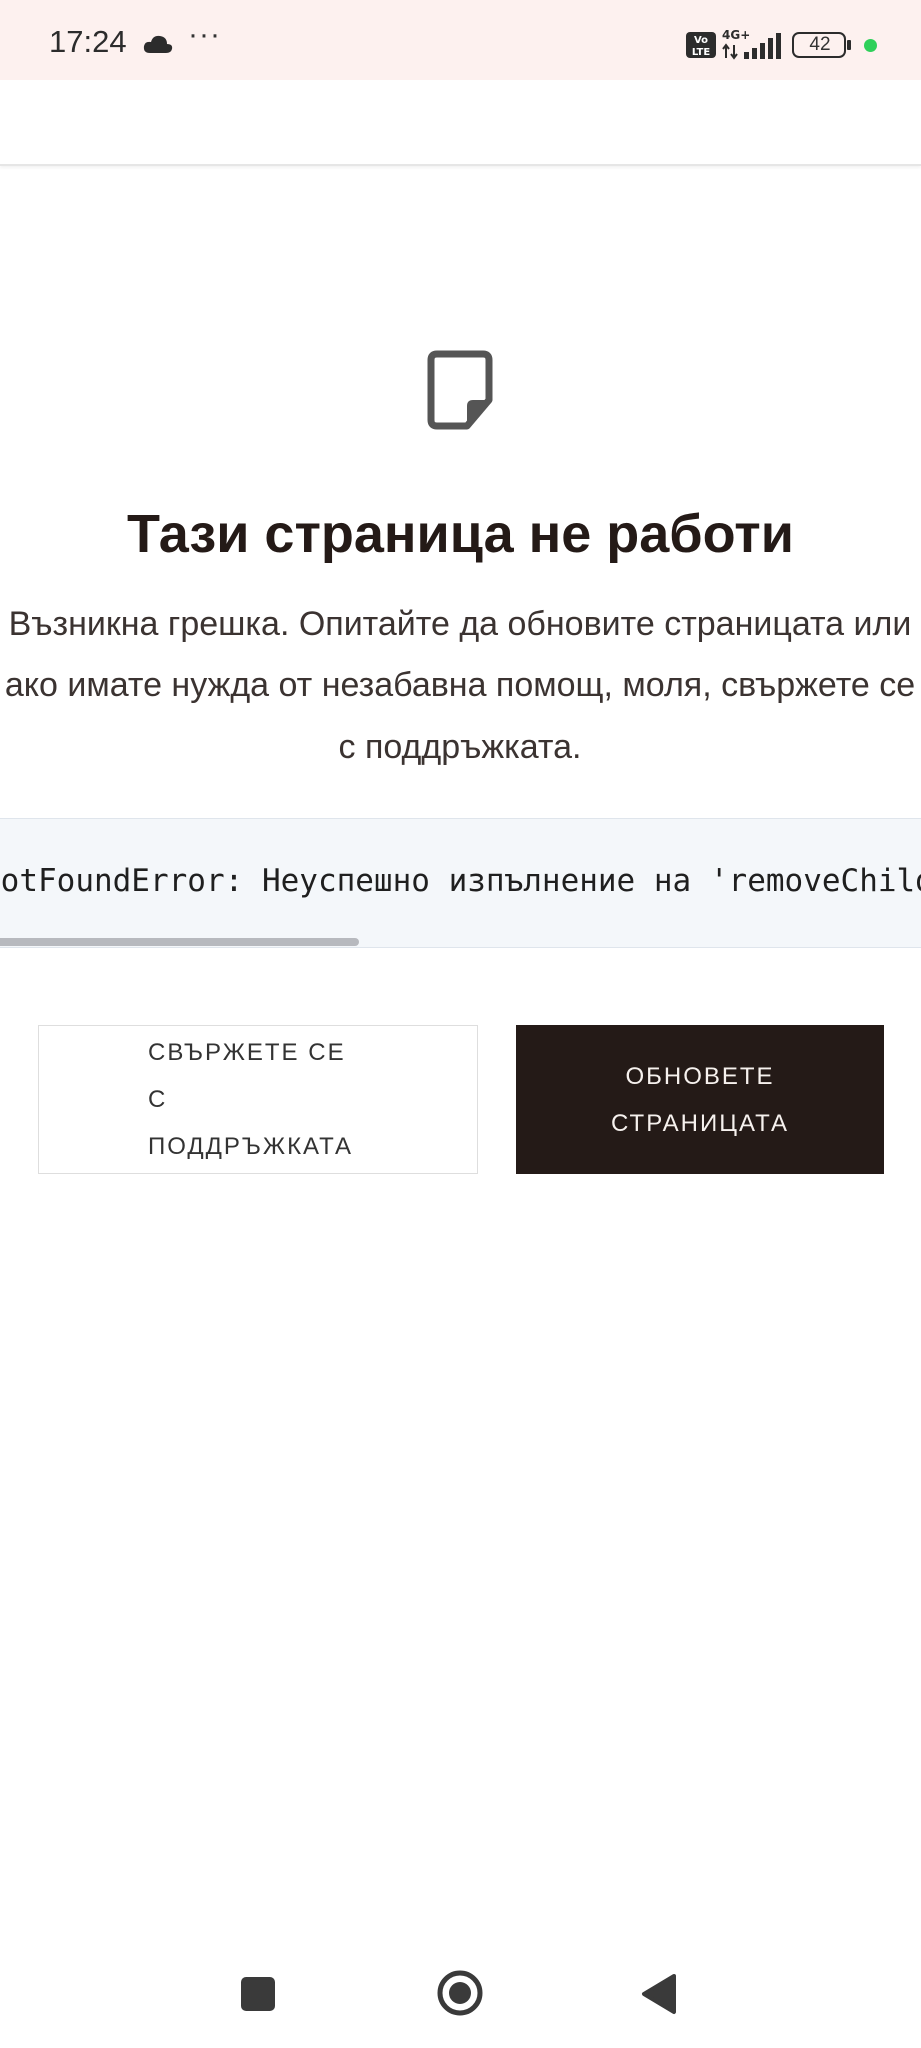  What do you see at coordinates (701, 52) in the screenshot?
I see `svg-text: LTE` at bounding box center [701, 52].